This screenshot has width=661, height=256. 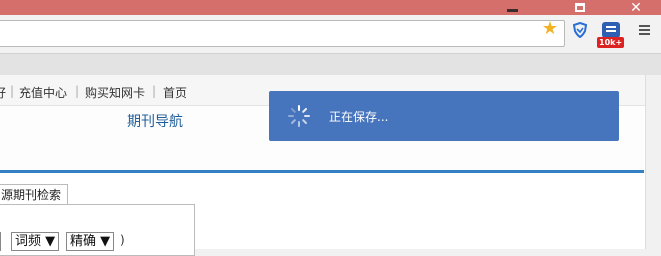 I want to click on nav-link-home: 首页, so click(x=175, y=92).